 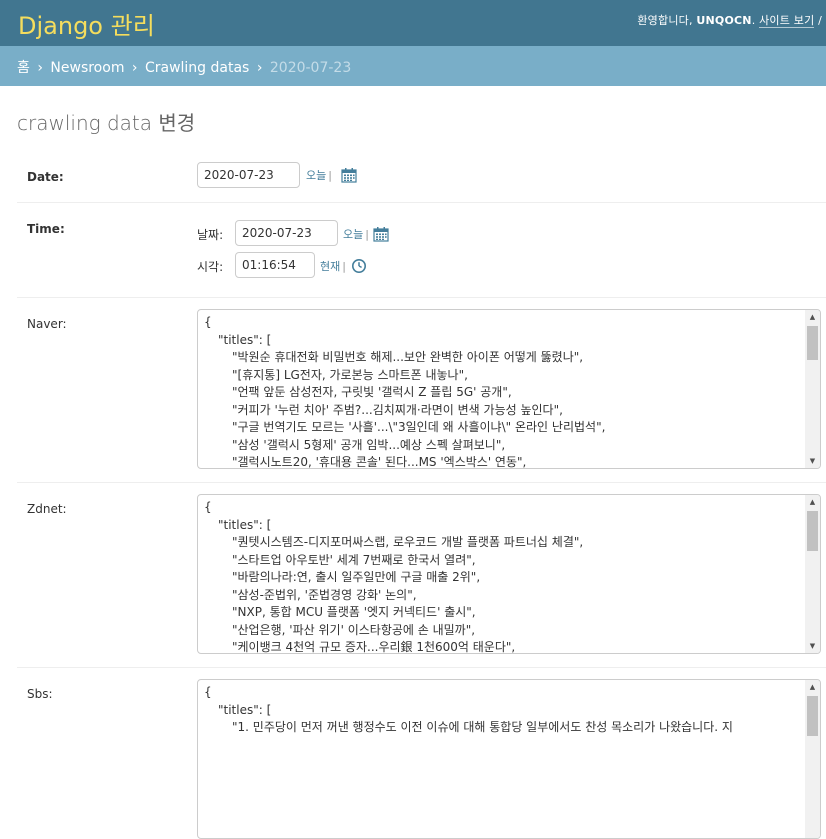 What do you see at coordinates (665, 20) in the screenshot?
I see `welcome-text: 환영합니다,` at bounding box center [665, 20].